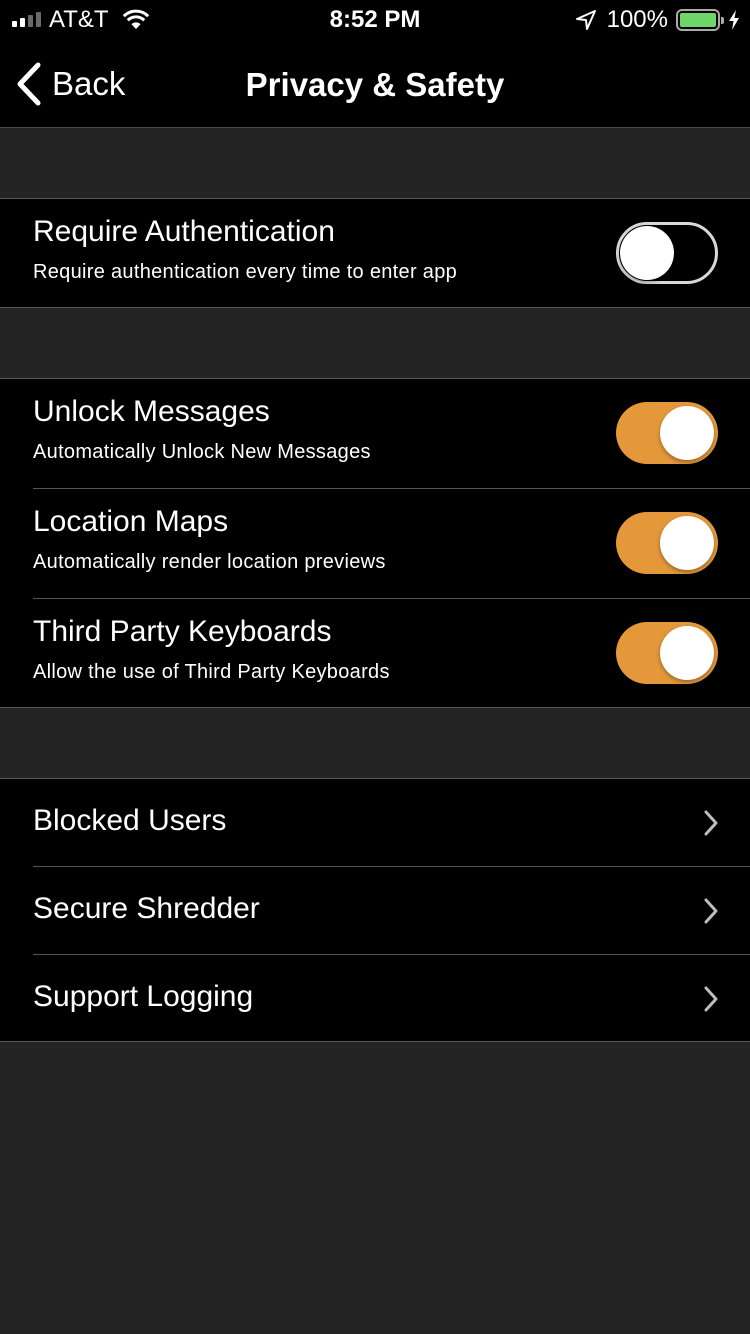  What do you see at coordinates (184, 231) in the screenshot?
I see `row-title: Require Authentication` at bounding box center [184, 231].